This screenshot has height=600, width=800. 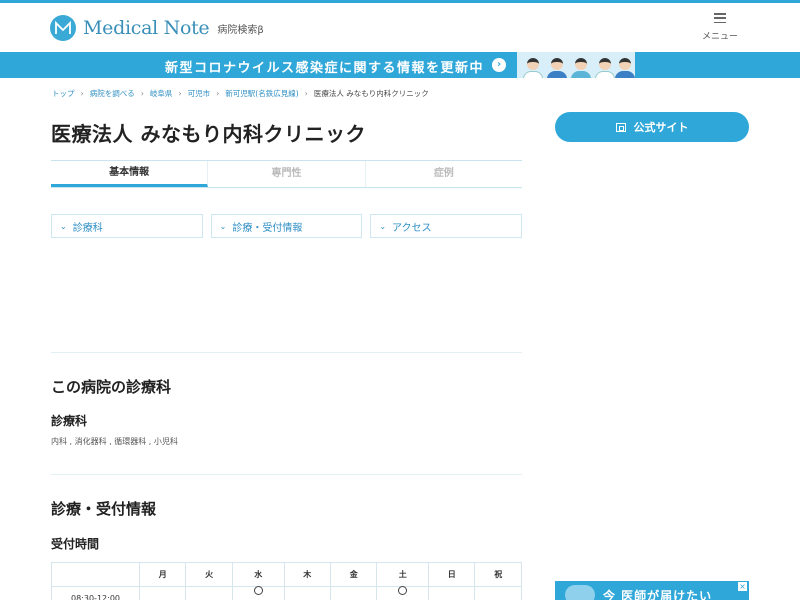 What do you see at coordinates (161, 93) in the screenshot?
I see `breadcrumb-item-prefecture: 岐阜県` at bounding box center [161, 93].